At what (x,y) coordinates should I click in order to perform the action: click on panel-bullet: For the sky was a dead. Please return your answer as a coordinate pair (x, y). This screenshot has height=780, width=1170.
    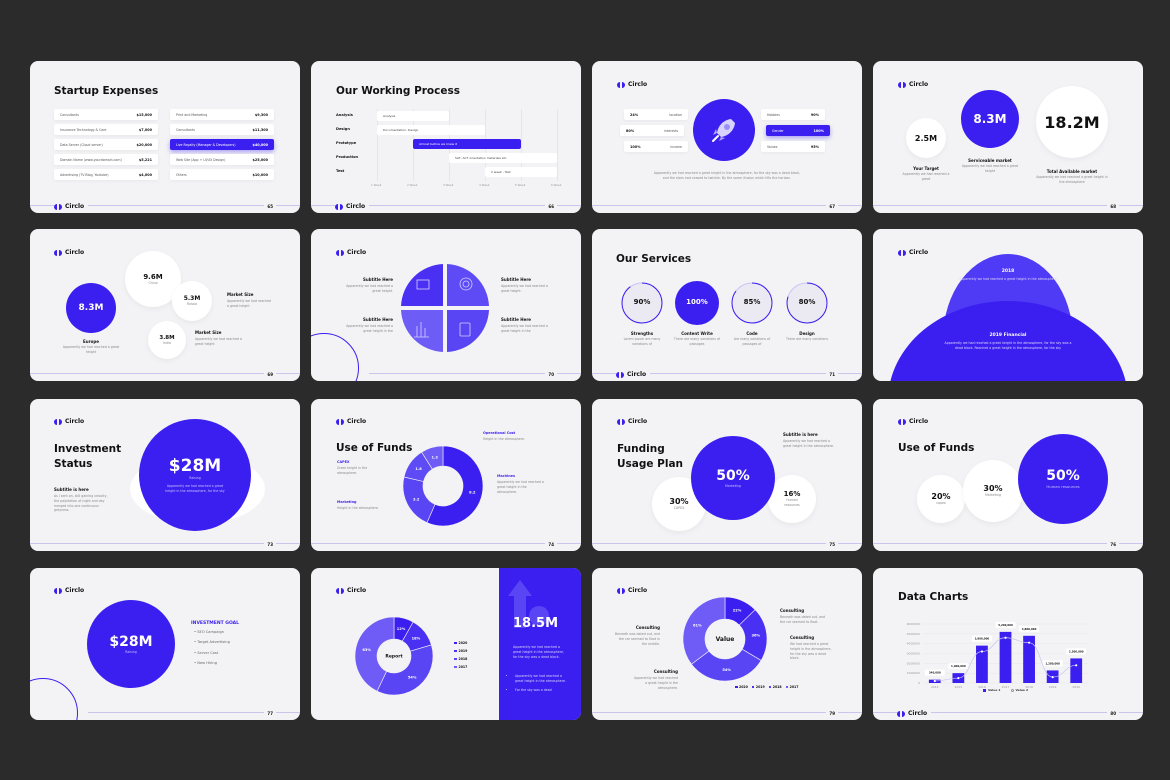
    Looking at the image, I should click on (541, 690).